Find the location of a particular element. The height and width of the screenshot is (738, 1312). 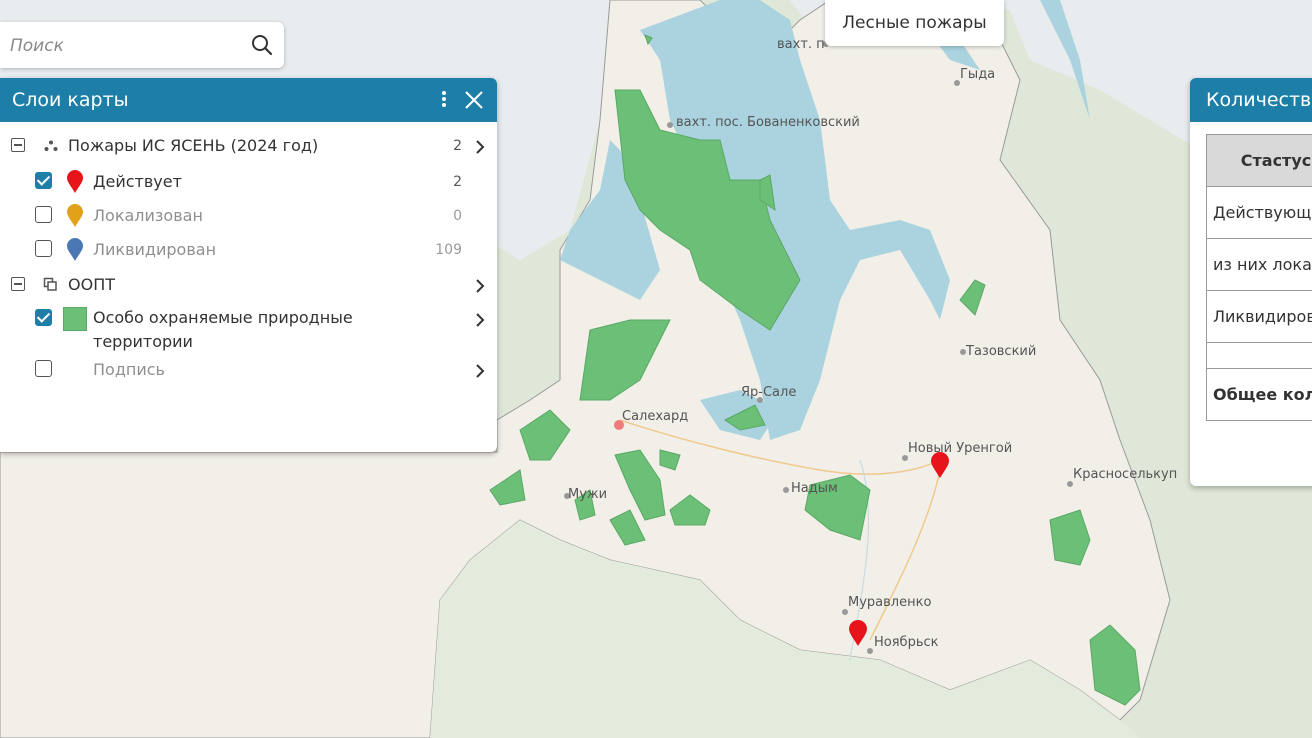

count-panel-title: Количество is located at coordinates (1251, 100).